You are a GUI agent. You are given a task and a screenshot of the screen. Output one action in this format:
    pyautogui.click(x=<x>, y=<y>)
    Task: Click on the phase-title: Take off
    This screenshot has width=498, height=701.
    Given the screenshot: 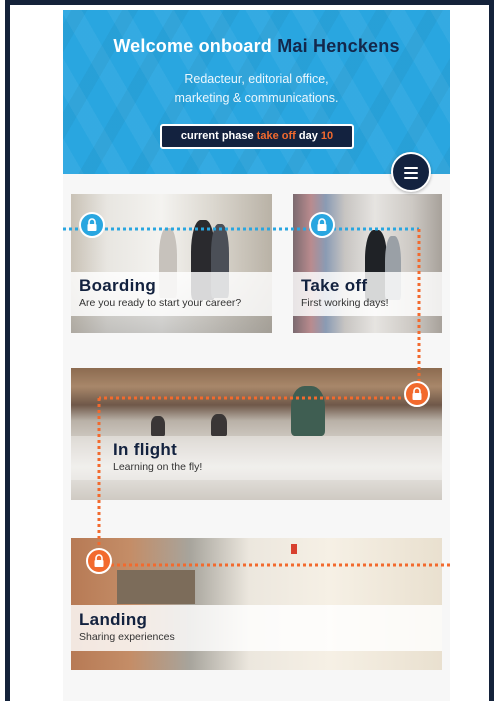 What is the action you would take?
    pyautogui.click(x=334, y=285)
    